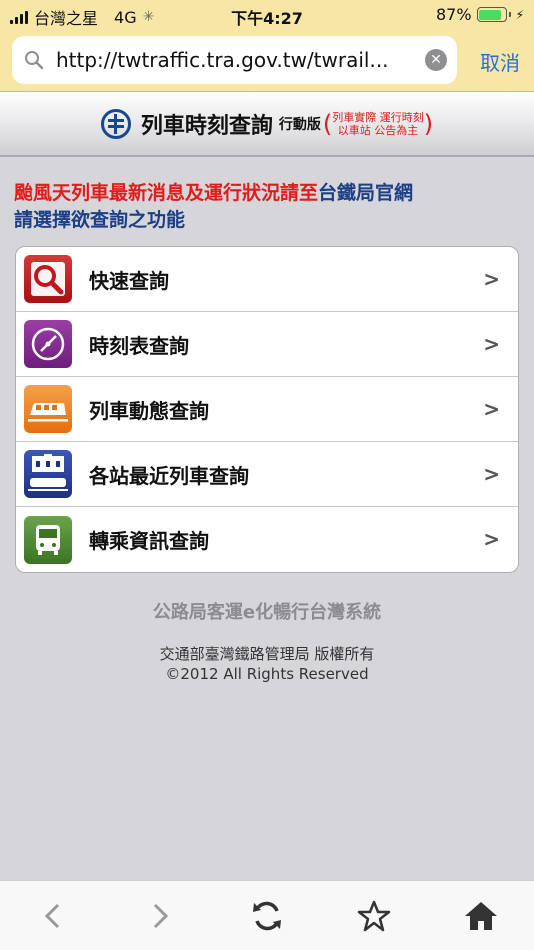 The image size is (534, 950). What do you see at coordinates (48, 279) in the screenshot?
I see `magnifier-icon` at bounding box center [48, 279].